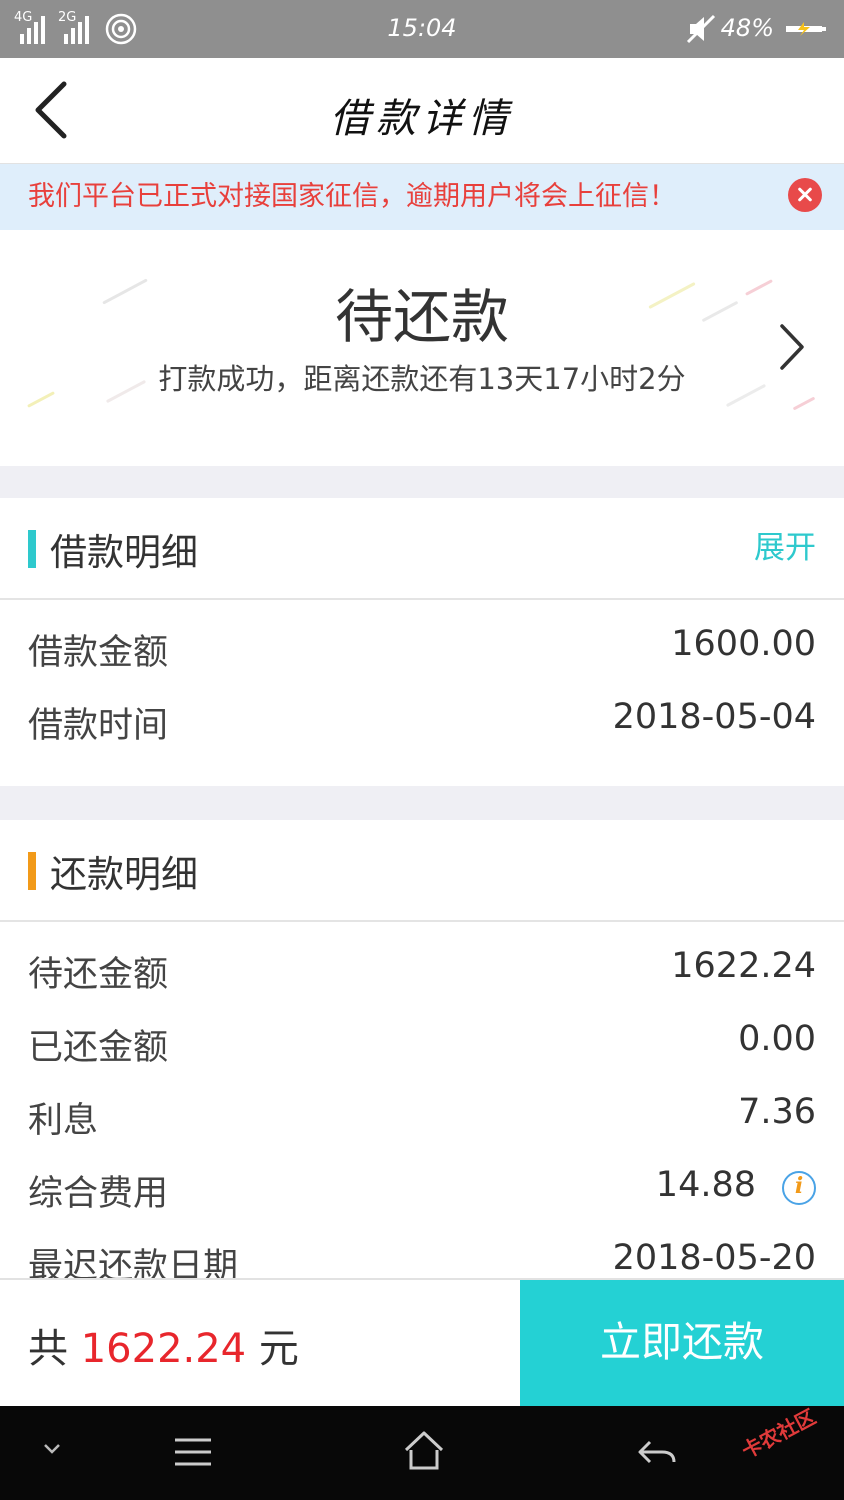 This screenshot has height=1500, width=844. I want to click on row-value: 2018-05-04, so click(714, 717).